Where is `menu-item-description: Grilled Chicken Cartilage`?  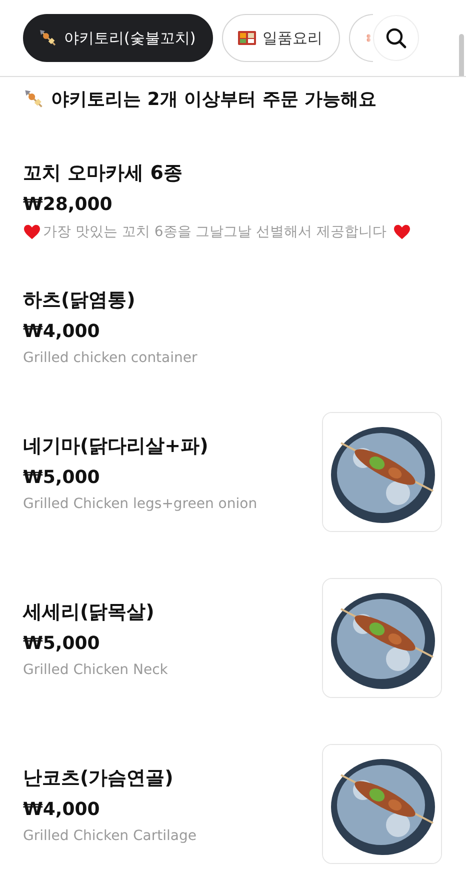 menu-item-description: Grilled Chicken Cartilage is located at coordinates (109, 836).